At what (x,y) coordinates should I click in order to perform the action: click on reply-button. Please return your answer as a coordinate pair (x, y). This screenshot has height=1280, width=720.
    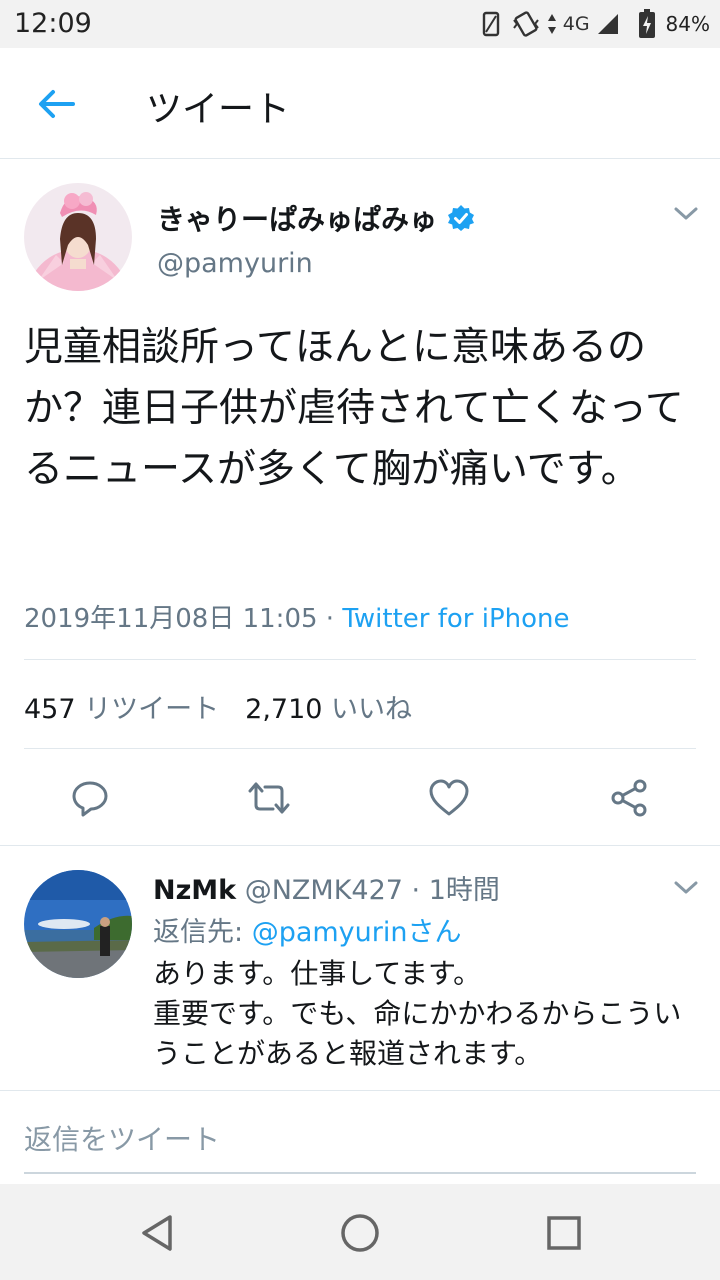
    Looking at the image, I should click on (90, 798).